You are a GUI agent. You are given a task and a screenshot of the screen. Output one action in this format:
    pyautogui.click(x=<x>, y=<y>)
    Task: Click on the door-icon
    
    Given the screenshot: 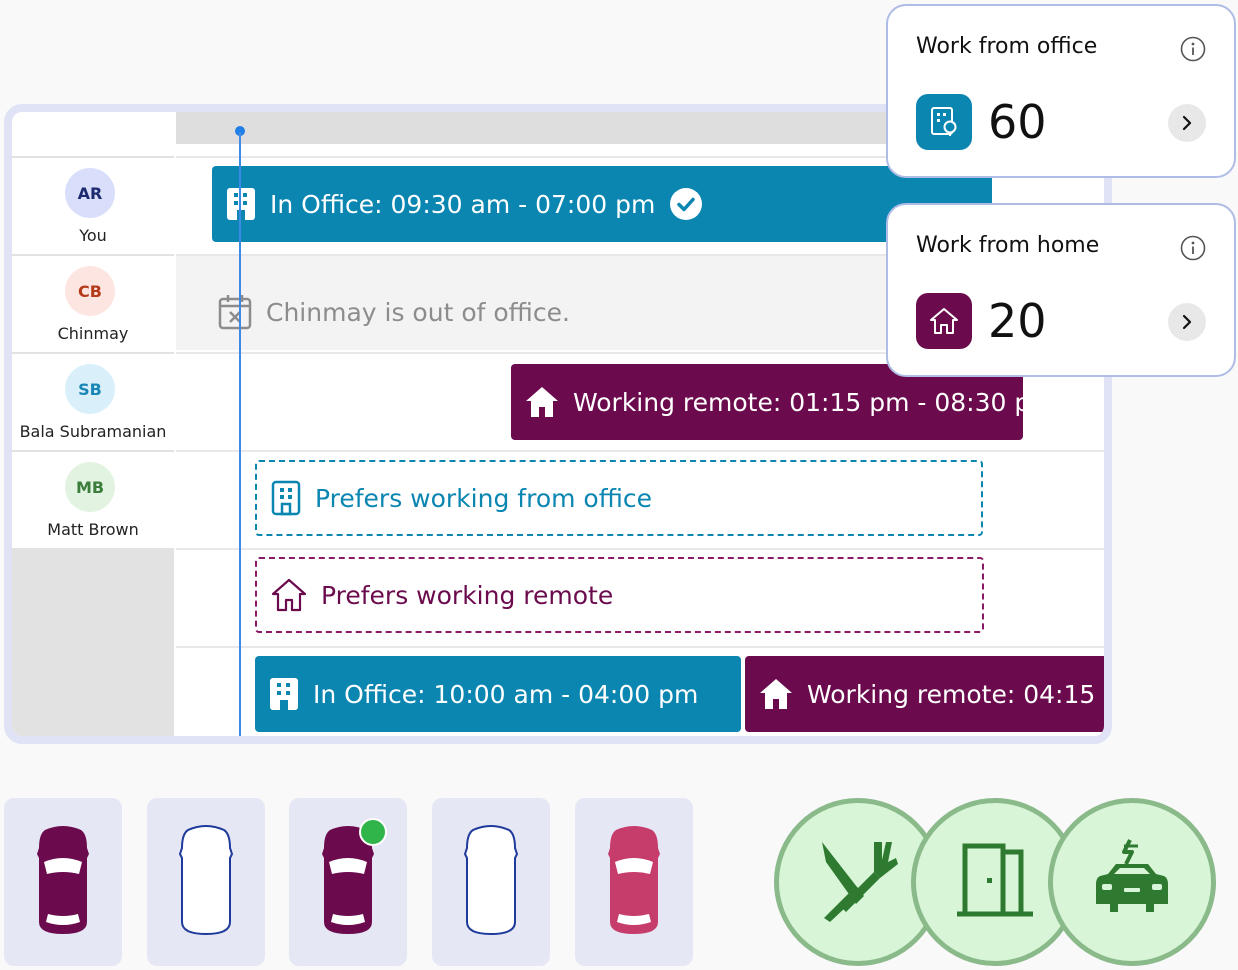 What is the action you would take?
    pyautogui.click(x=995, y=882)
    